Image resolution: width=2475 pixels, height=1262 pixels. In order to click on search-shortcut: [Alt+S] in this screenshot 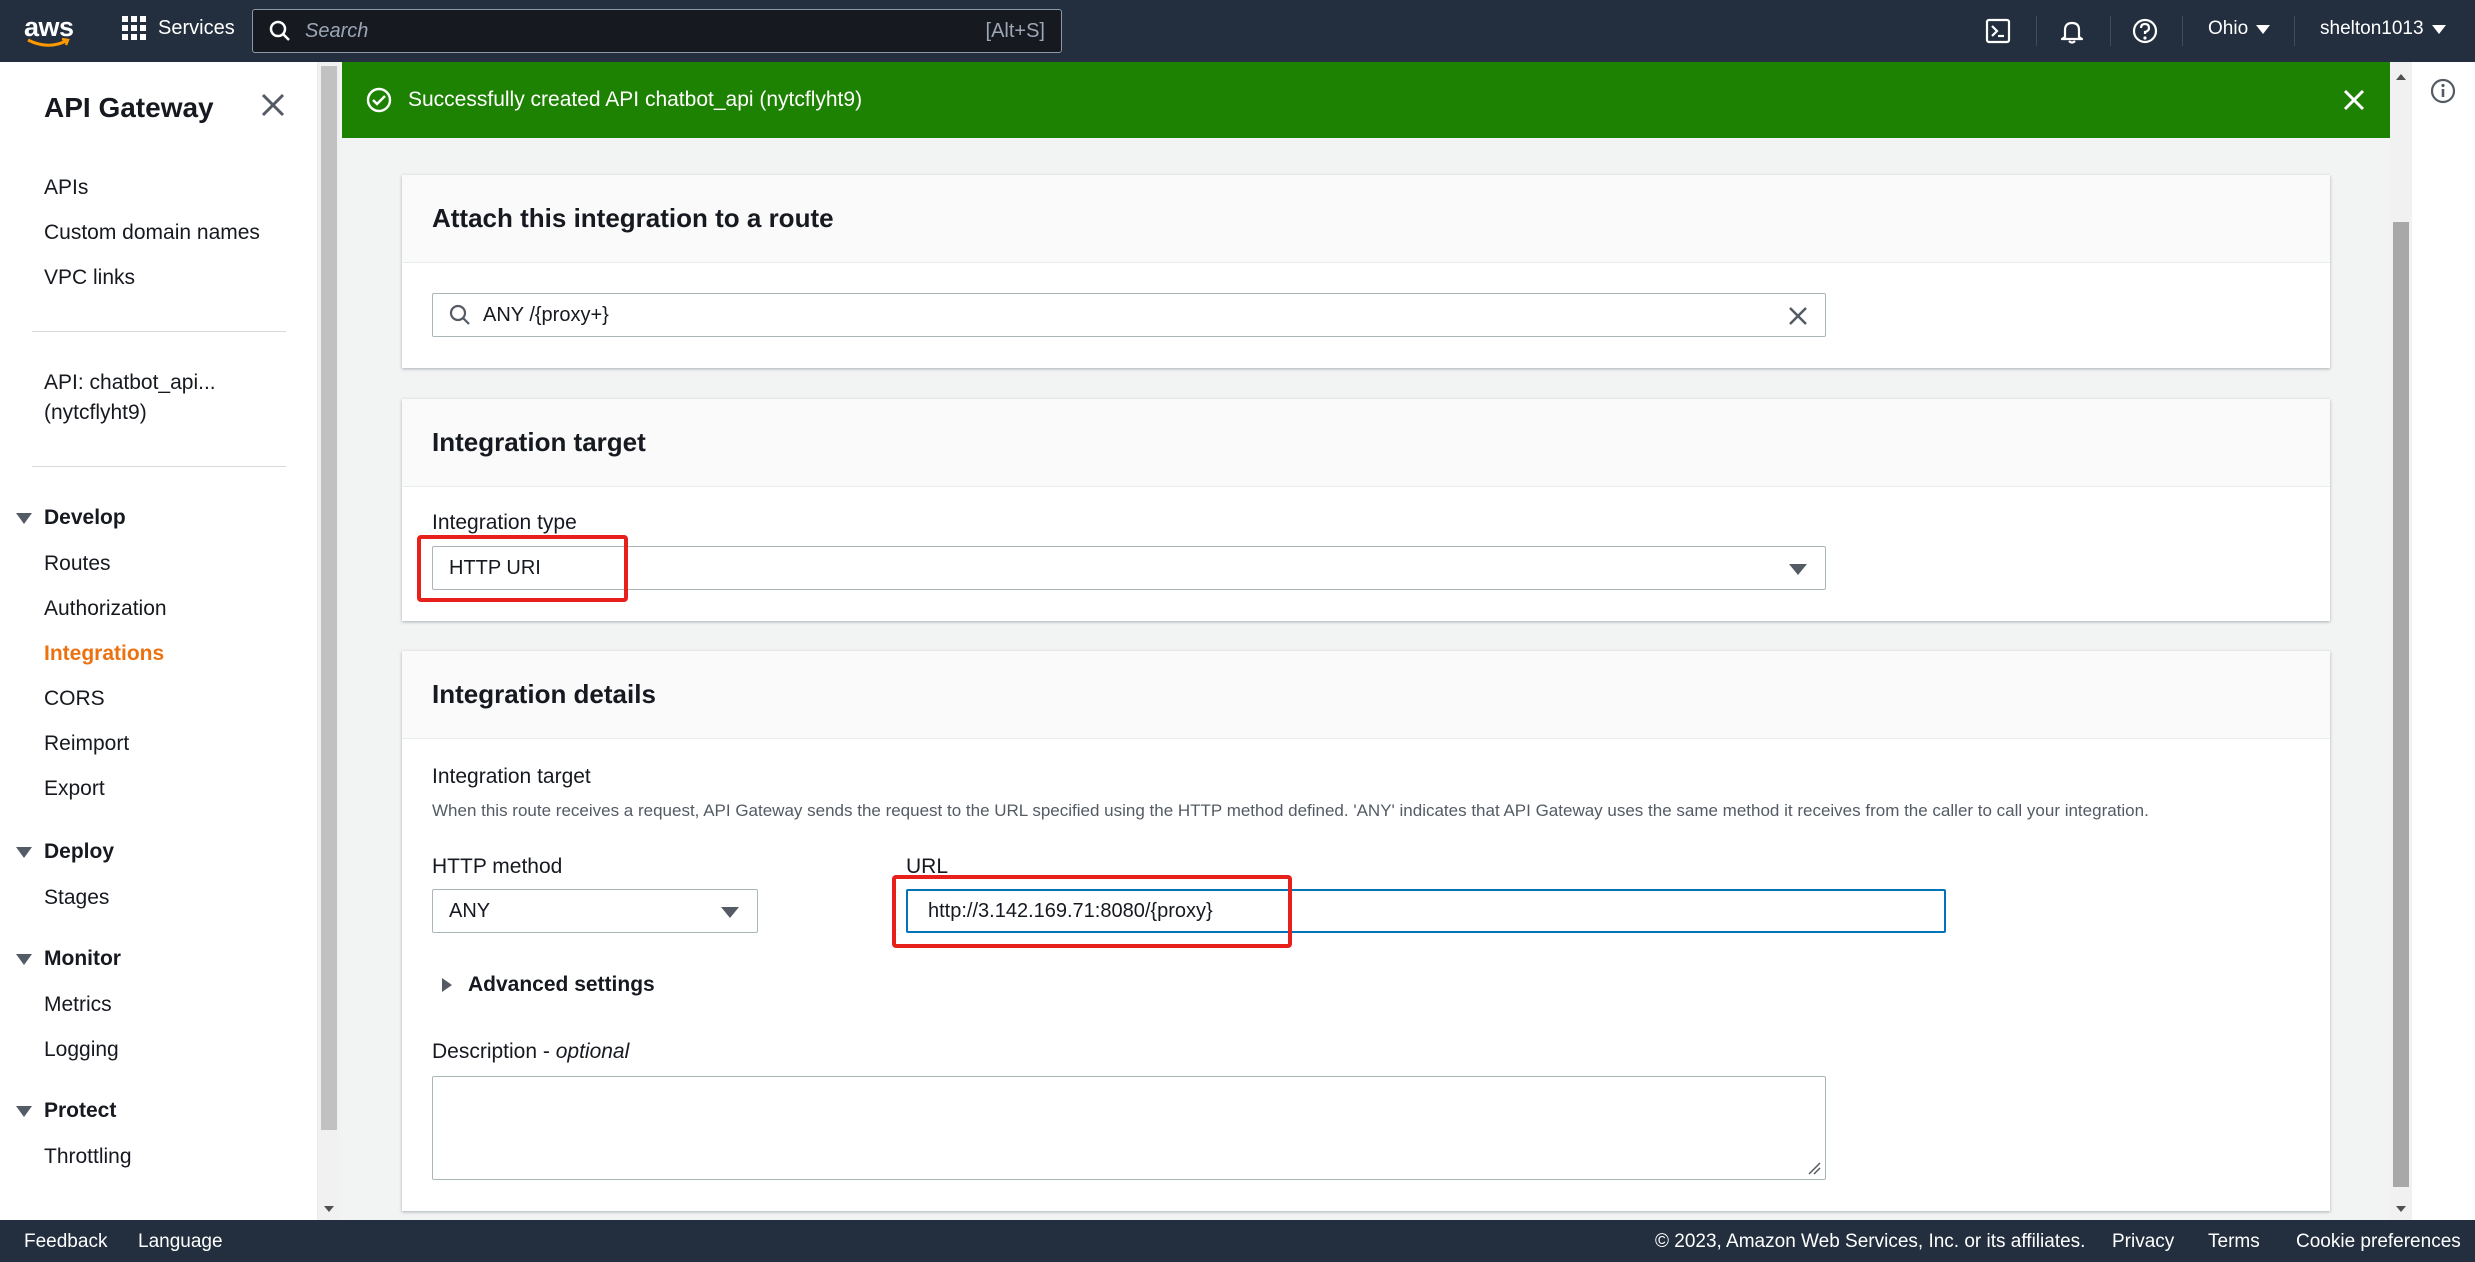, I will do `click(1015, 30)`.